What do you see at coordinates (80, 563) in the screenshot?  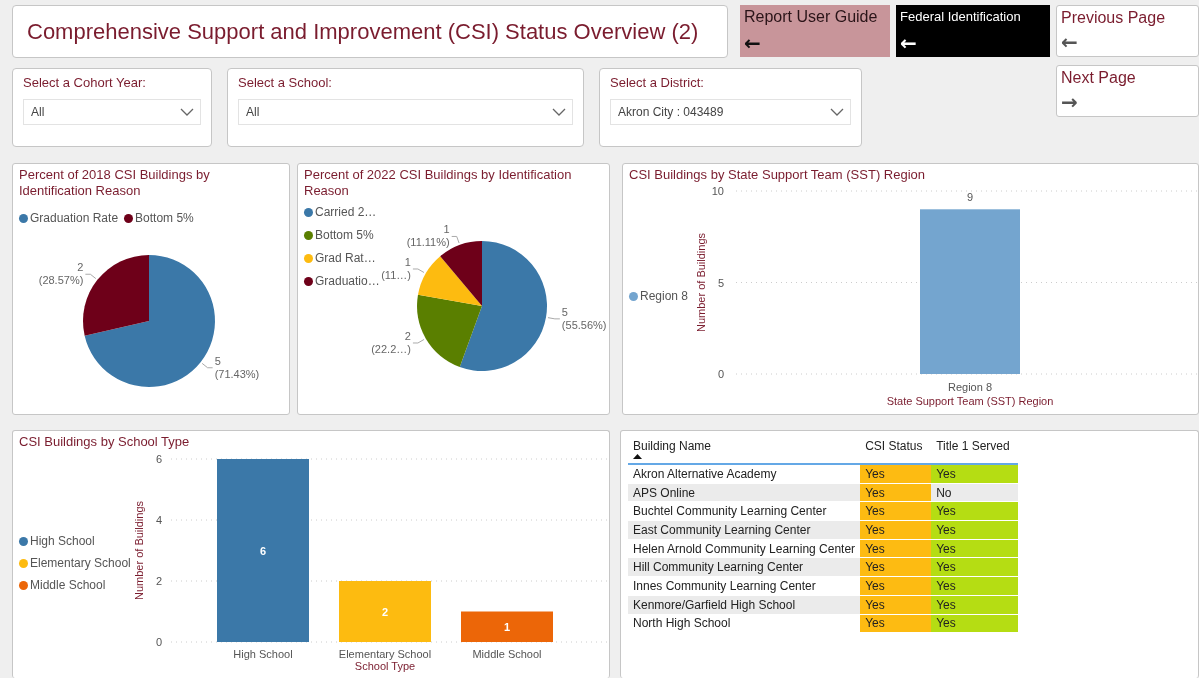 I see `legend-label: Elementary School` at bounding box center [80, 563].